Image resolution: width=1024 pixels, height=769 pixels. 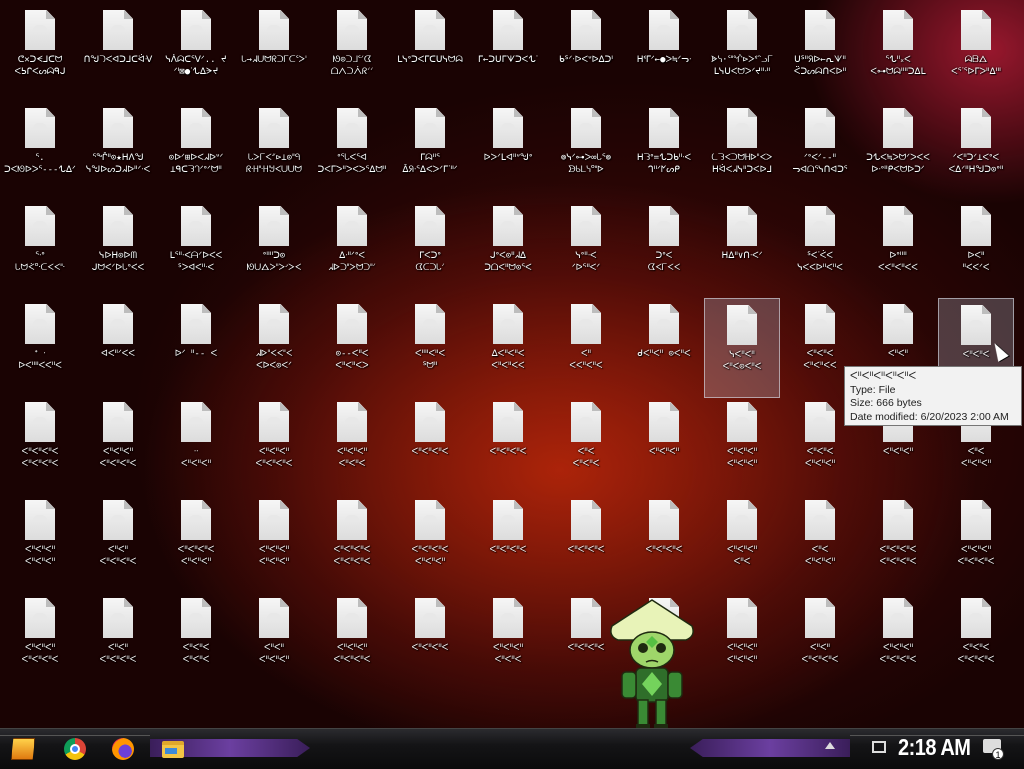 What do you see at coordinates (118, 250) in the screenshot?
I see `desktop-file-item: ᓭᐅᕼ⊙ᐅᗰ ᒍᗢᐸᐟᐅᘂᐤᐸᐸ` at bounding box center [118, 250].